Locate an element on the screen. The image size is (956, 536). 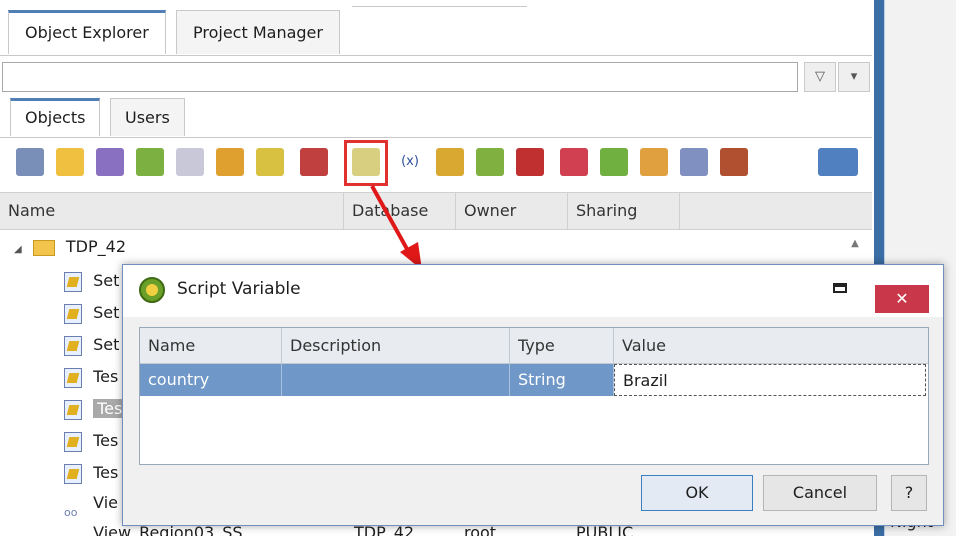
grid-header-type: Type is located at coordinates (562, 346).